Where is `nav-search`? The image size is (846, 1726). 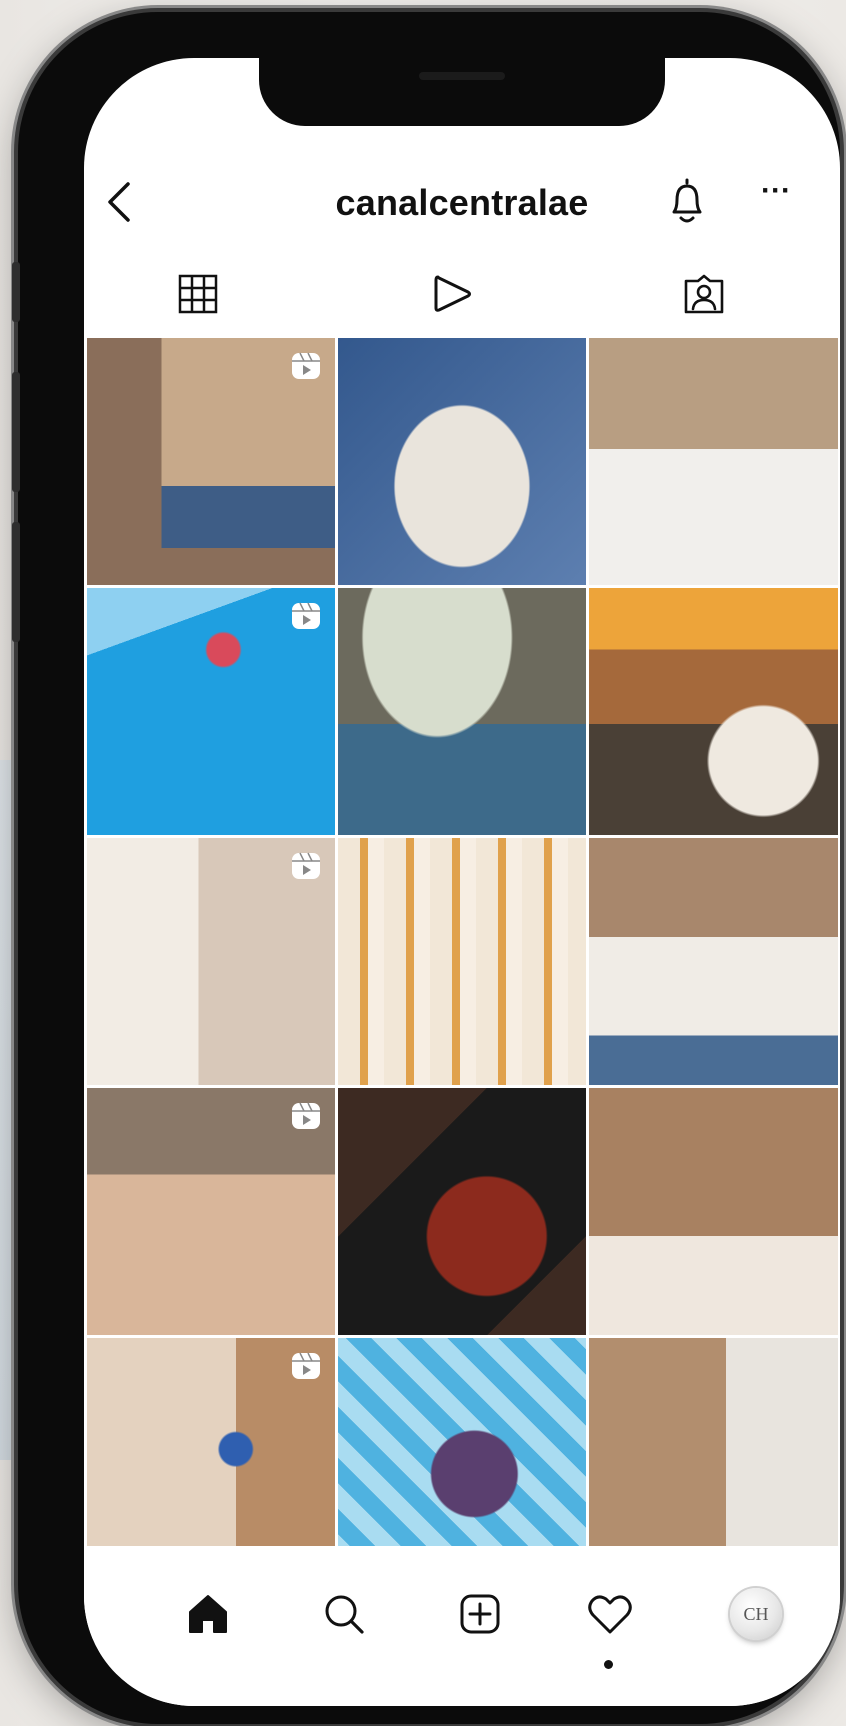
nav-search is located at coordinates (344, 1614).